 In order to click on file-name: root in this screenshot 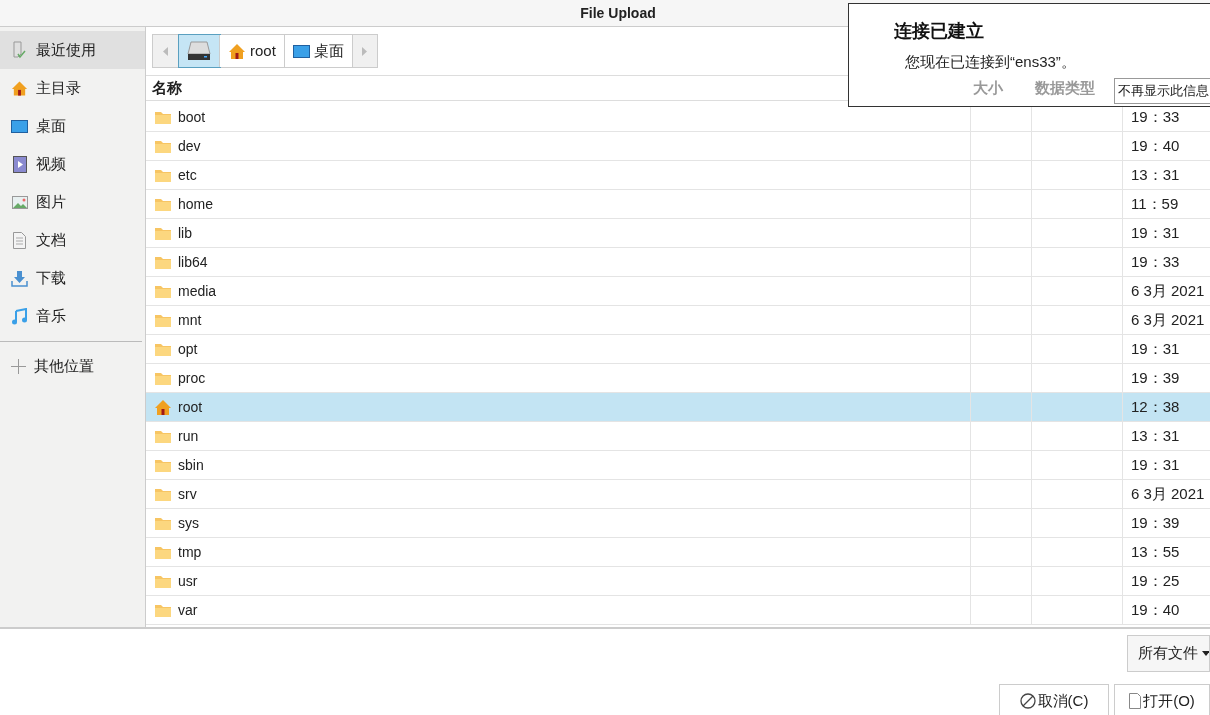, I will do `click(190, 407)`.